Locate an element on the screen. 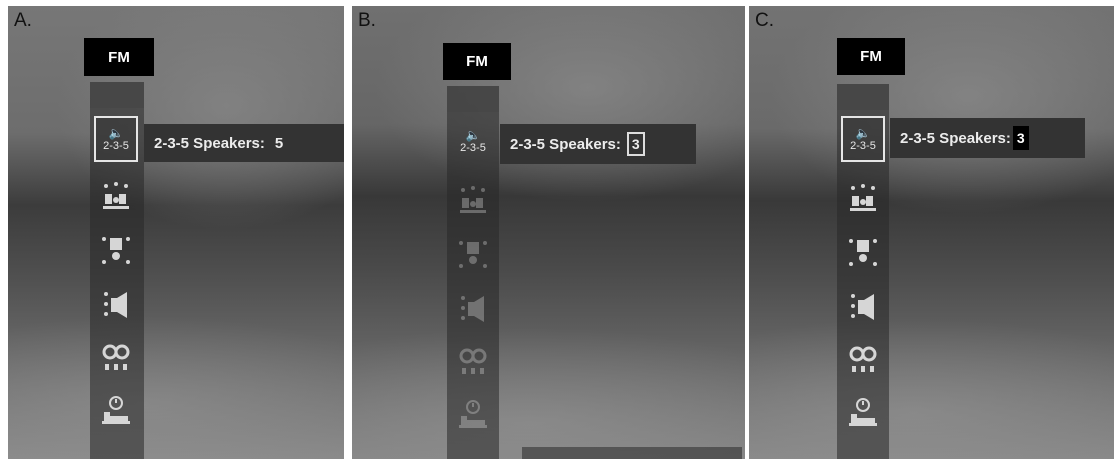 This screenshot has width=1115, height=459. bottom-status-bar is located at coordinates (632, 453).